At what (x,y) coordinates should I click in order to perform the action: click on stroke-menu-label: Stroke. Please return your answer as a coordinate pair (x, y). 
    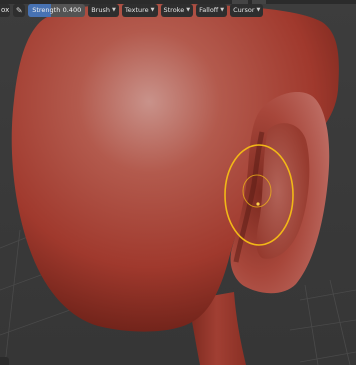
    Looking at the image, I should click on (174, 10).